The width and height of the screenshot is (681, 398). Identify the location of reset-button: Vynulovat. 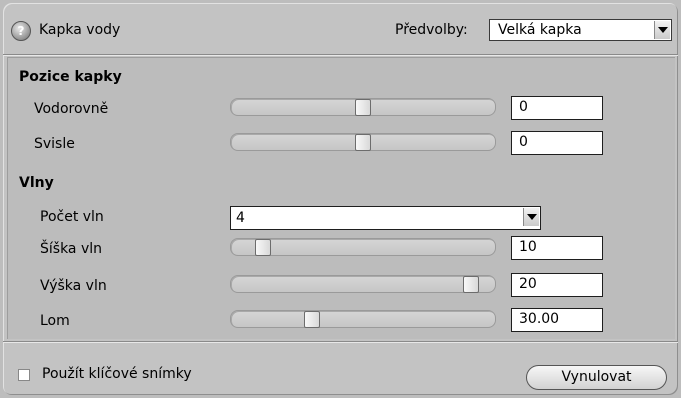
(596, 377).